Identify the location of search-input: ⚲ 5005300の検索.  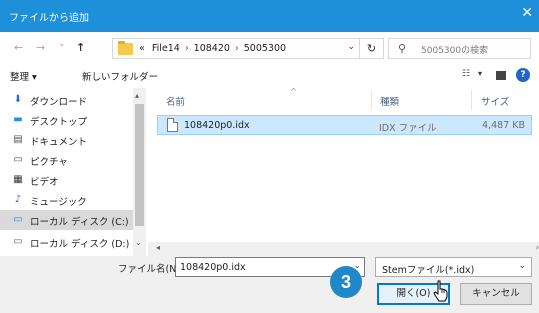
(459, 48).